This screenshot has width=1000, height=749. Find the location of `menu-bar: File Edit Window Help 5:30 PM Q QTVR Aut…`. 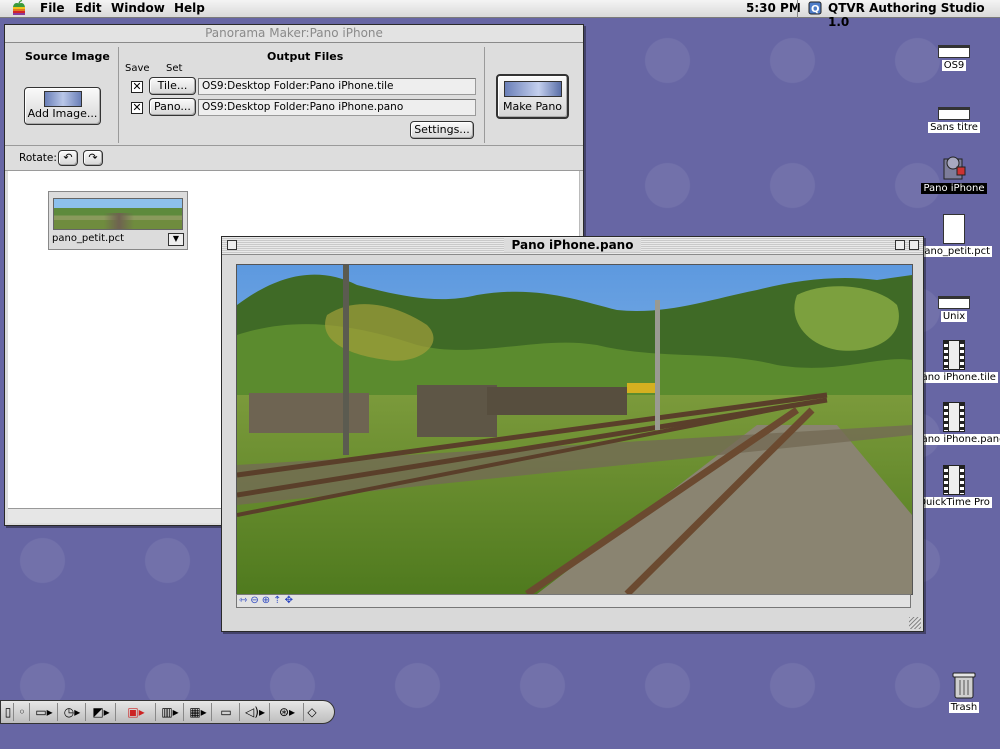

menu-bar: File Edit Window Help 5:30 PM Q QTVR Aut… is located at coordinates (500, 14).